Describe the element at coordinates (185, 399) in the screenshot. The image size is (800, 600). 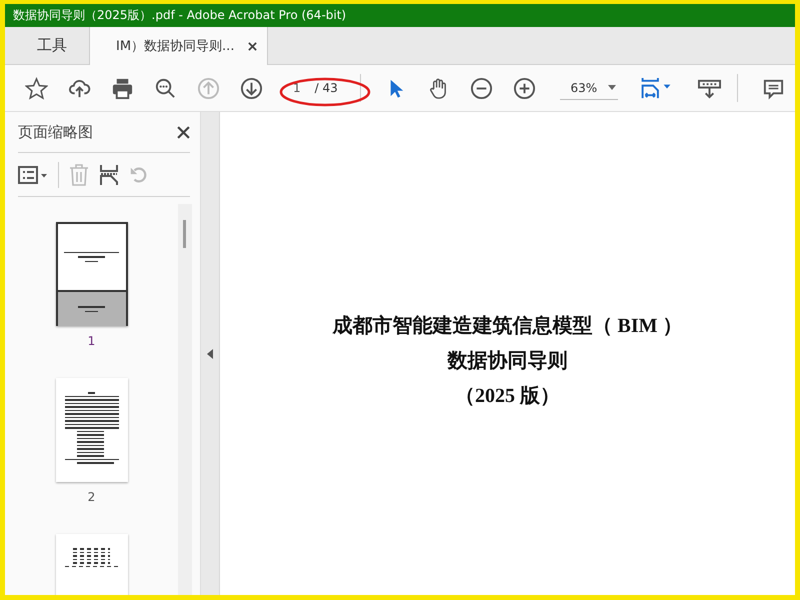
I see `scrollbar` at that location.